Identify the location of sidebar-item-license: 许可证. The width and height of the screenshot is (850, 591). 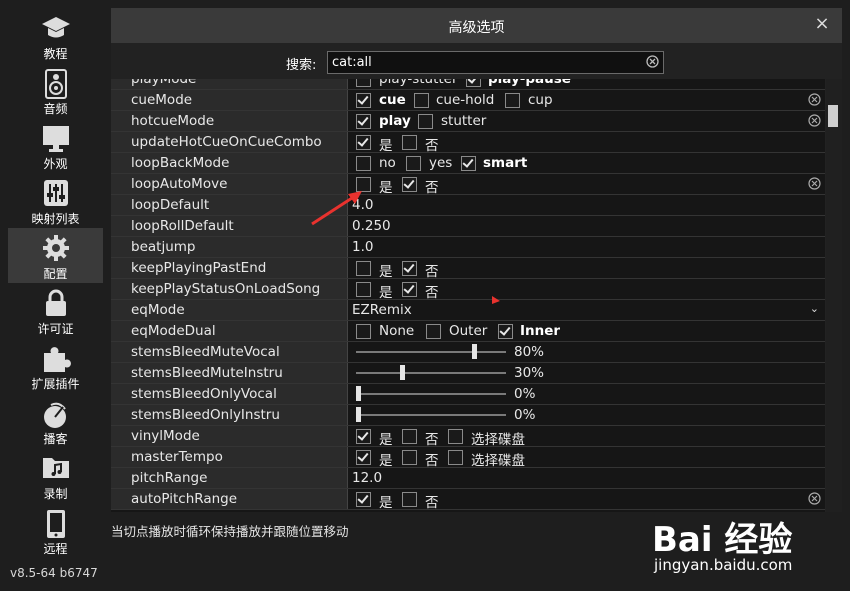
(55, 310).